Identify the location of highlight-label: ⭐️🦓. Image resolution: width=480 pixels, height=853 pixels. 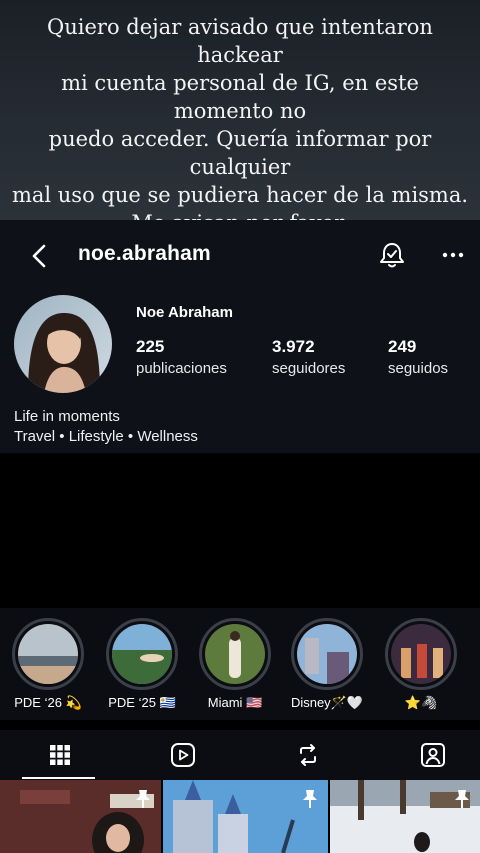
(421, 702).